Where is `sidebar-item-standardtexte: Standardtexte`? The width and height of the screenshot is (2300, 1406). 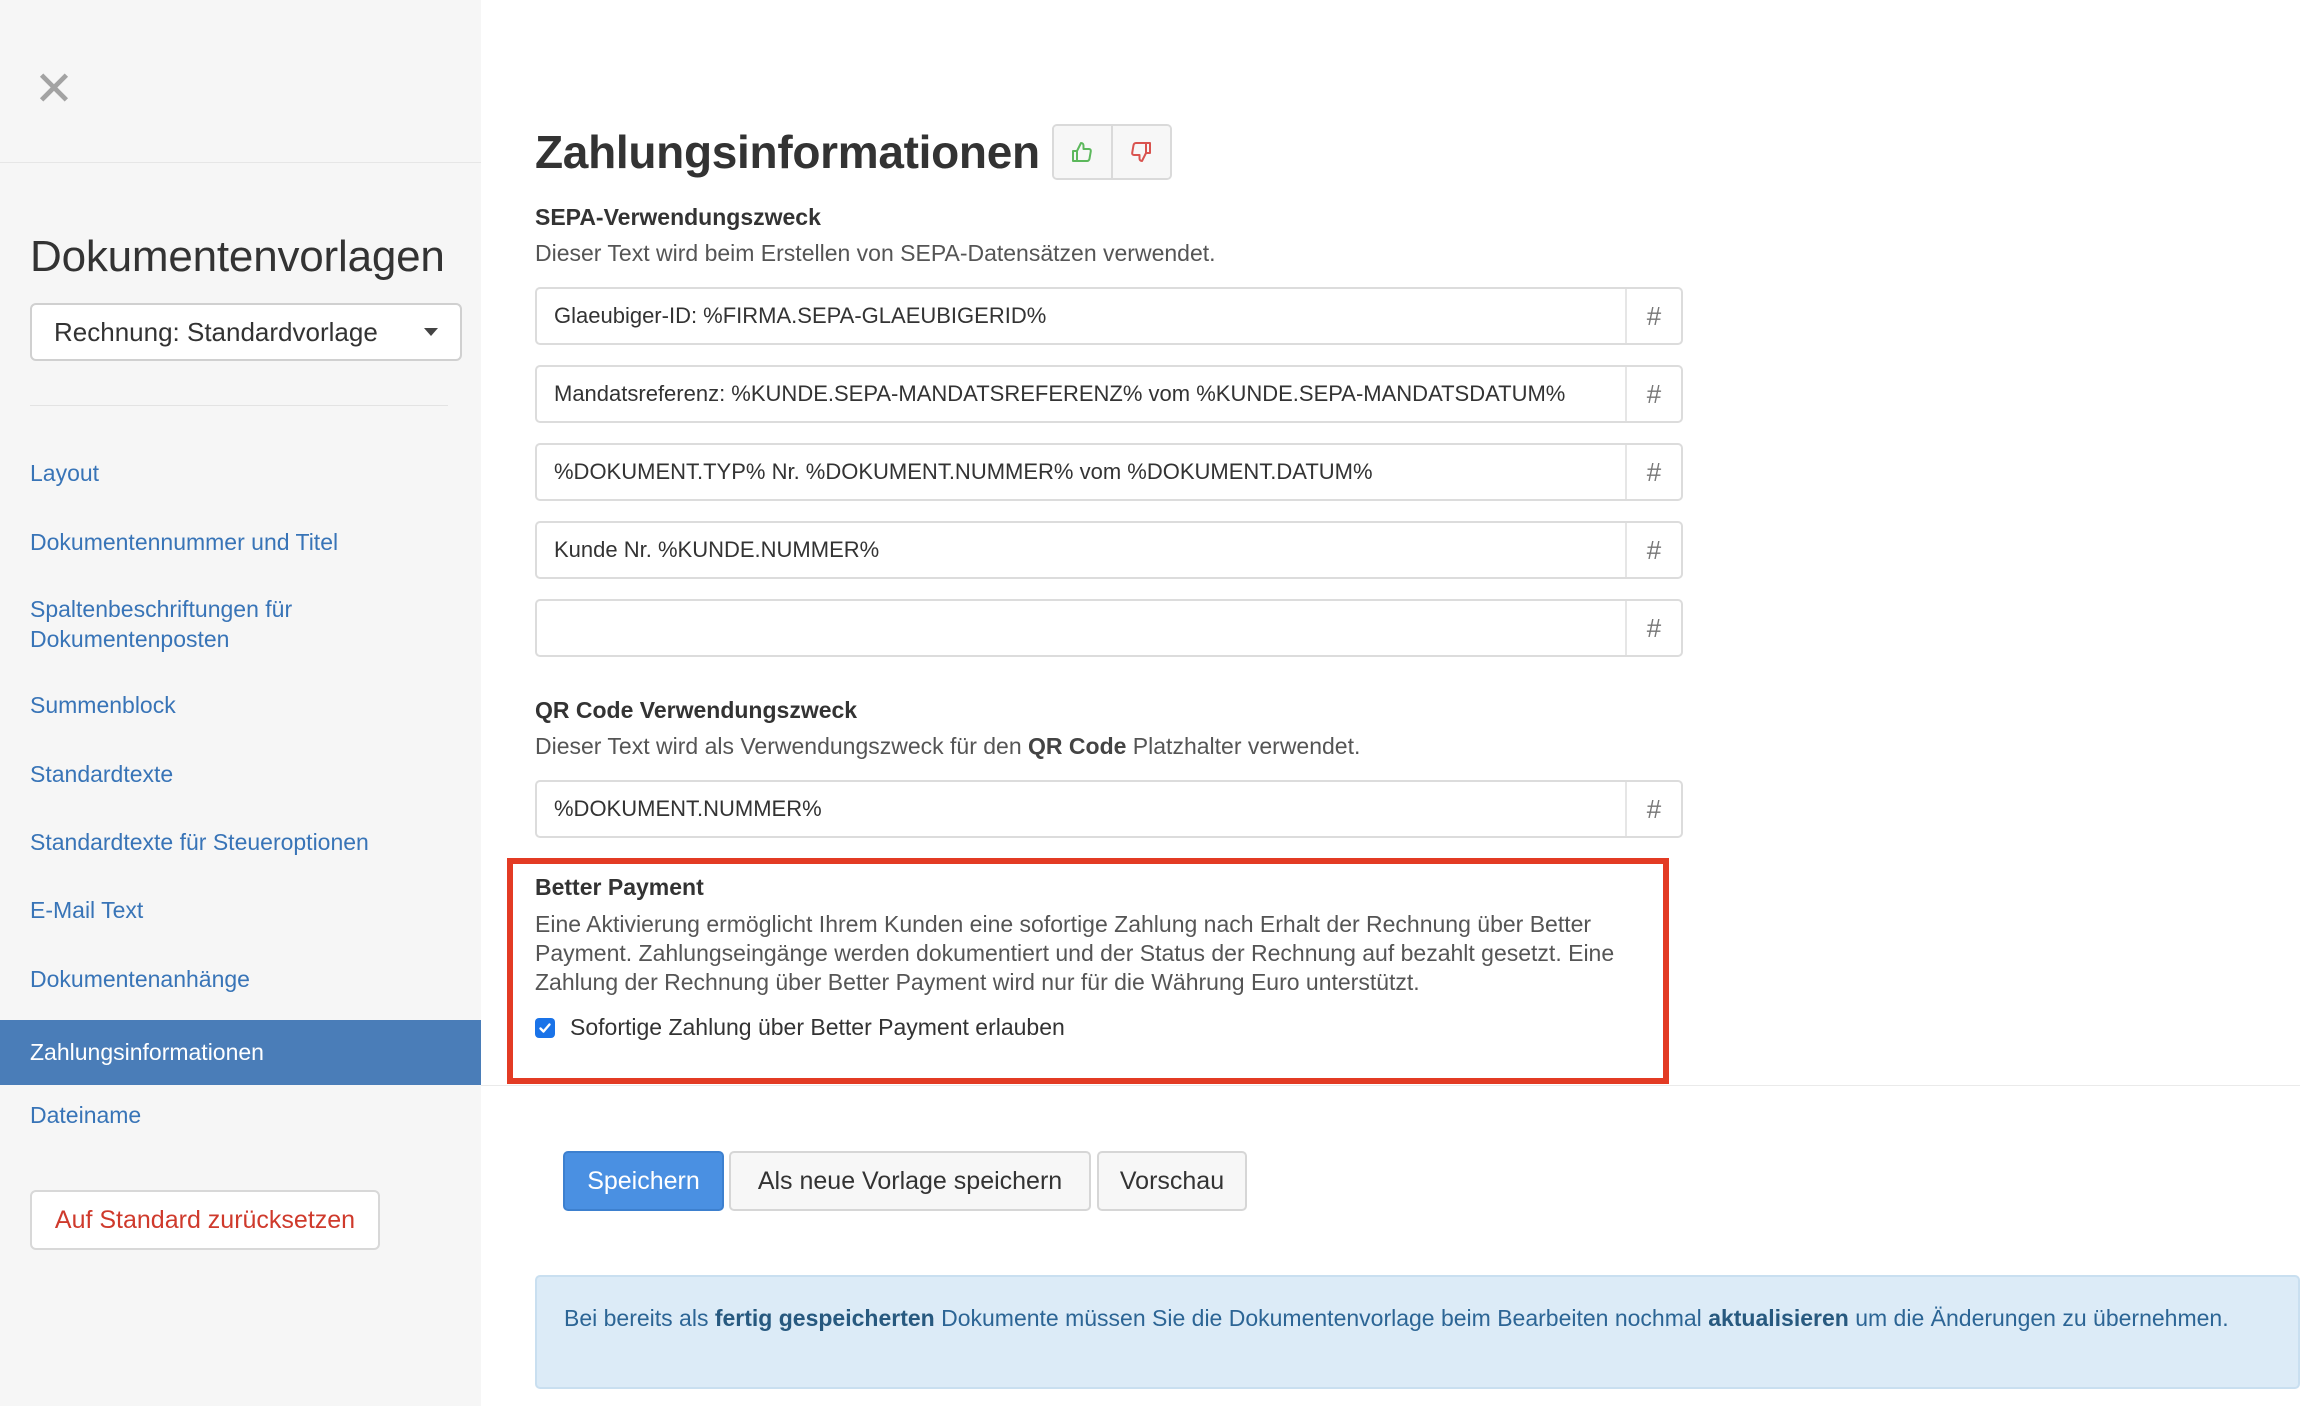
sidebar-item-standardtexte: Standardtexte is located at coordinates (240, 774).